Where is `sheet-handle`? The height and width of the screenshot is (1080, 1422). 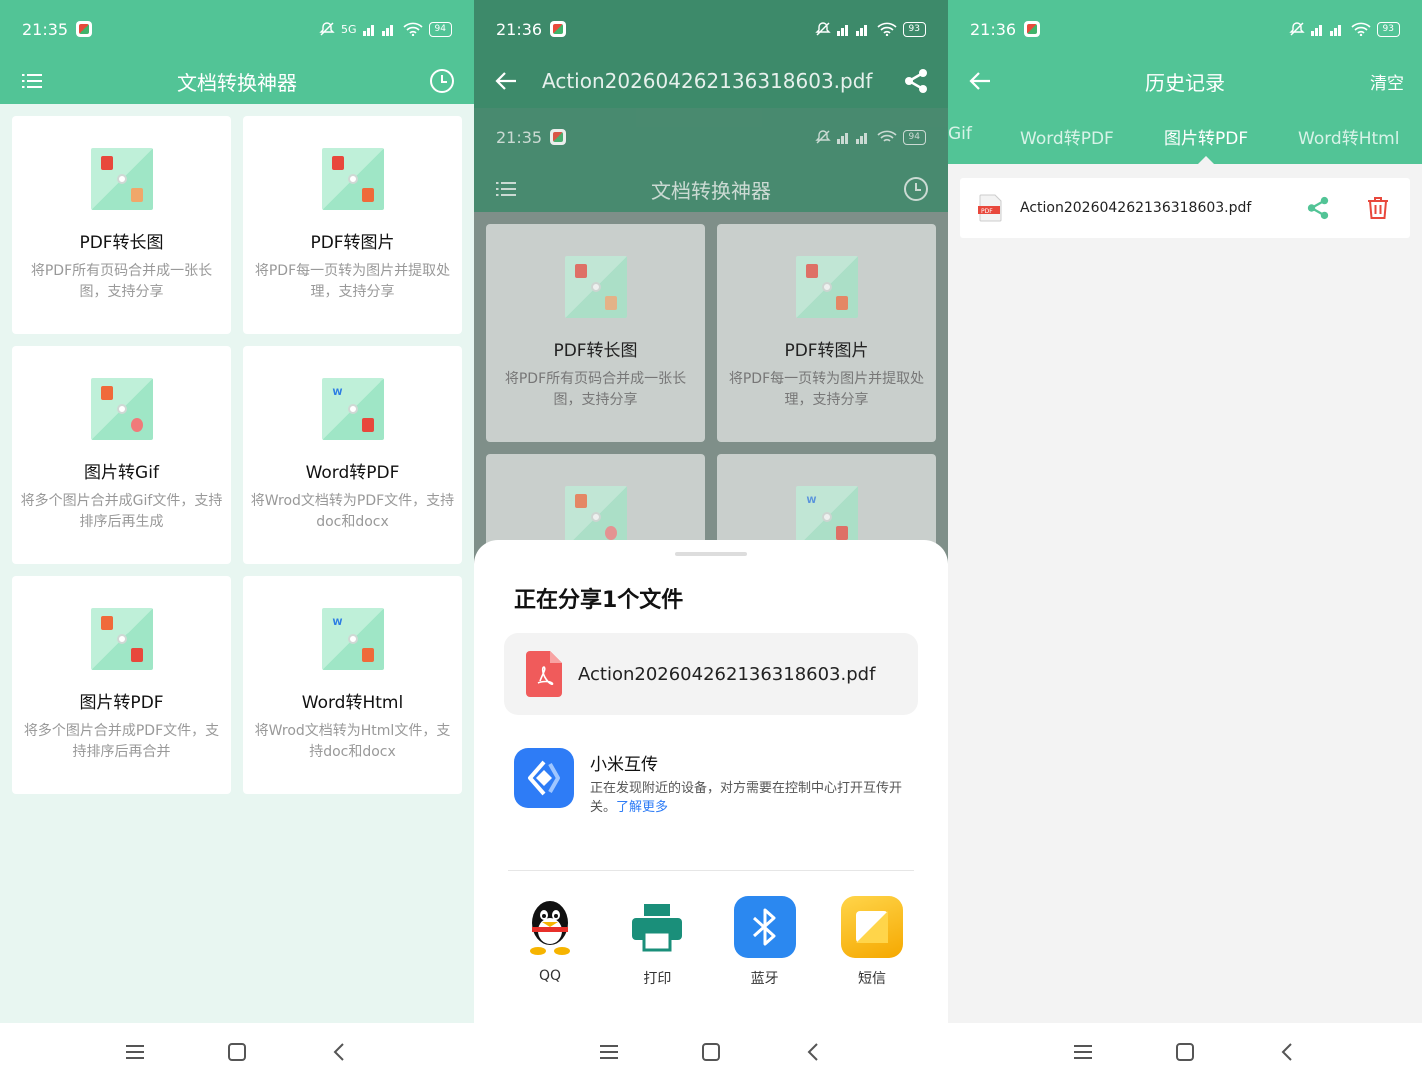 sheet-handle is located at coordinates (711, 554).